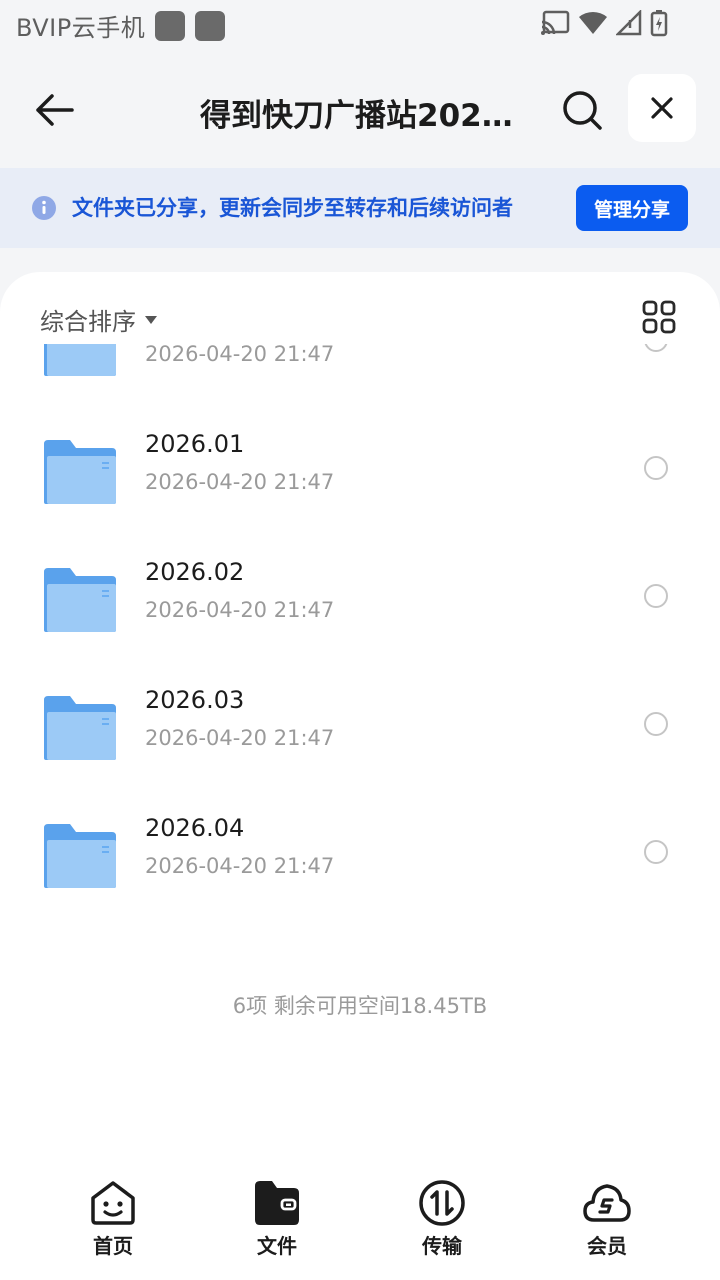 Image resolution: width=720 pixels, height=1280 pixels. What do you see at coordinates (195, 828) in the screenshot?
I see `file-name: 2026.04` at bounding box center [195, 828].